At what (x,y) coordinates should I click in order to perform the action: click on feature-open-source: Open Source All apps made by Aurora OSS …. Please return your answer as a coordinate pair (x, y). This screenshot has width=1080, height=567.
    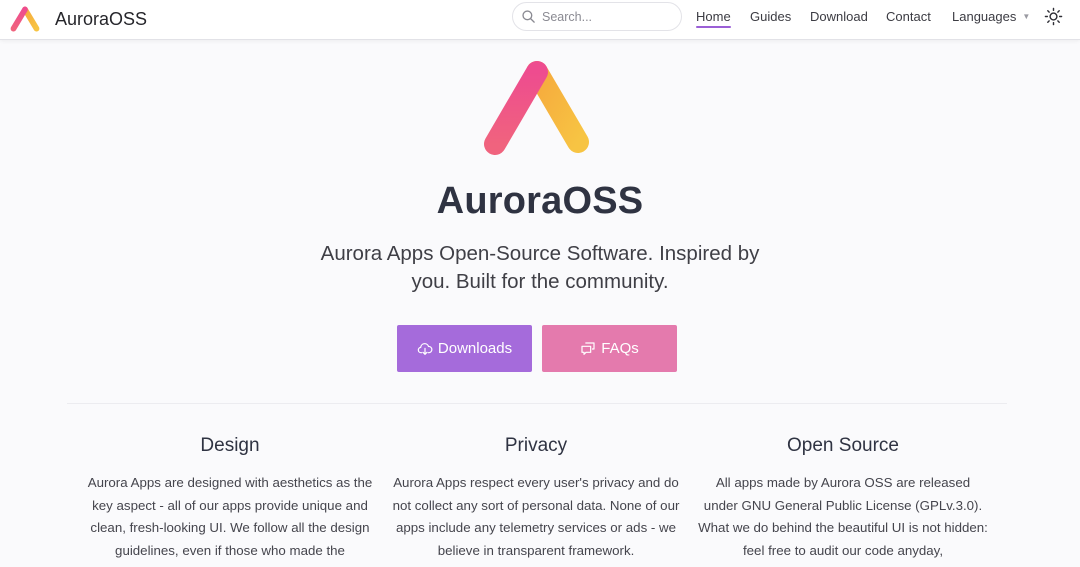
    Looking at the image, I should click on (843, 498).